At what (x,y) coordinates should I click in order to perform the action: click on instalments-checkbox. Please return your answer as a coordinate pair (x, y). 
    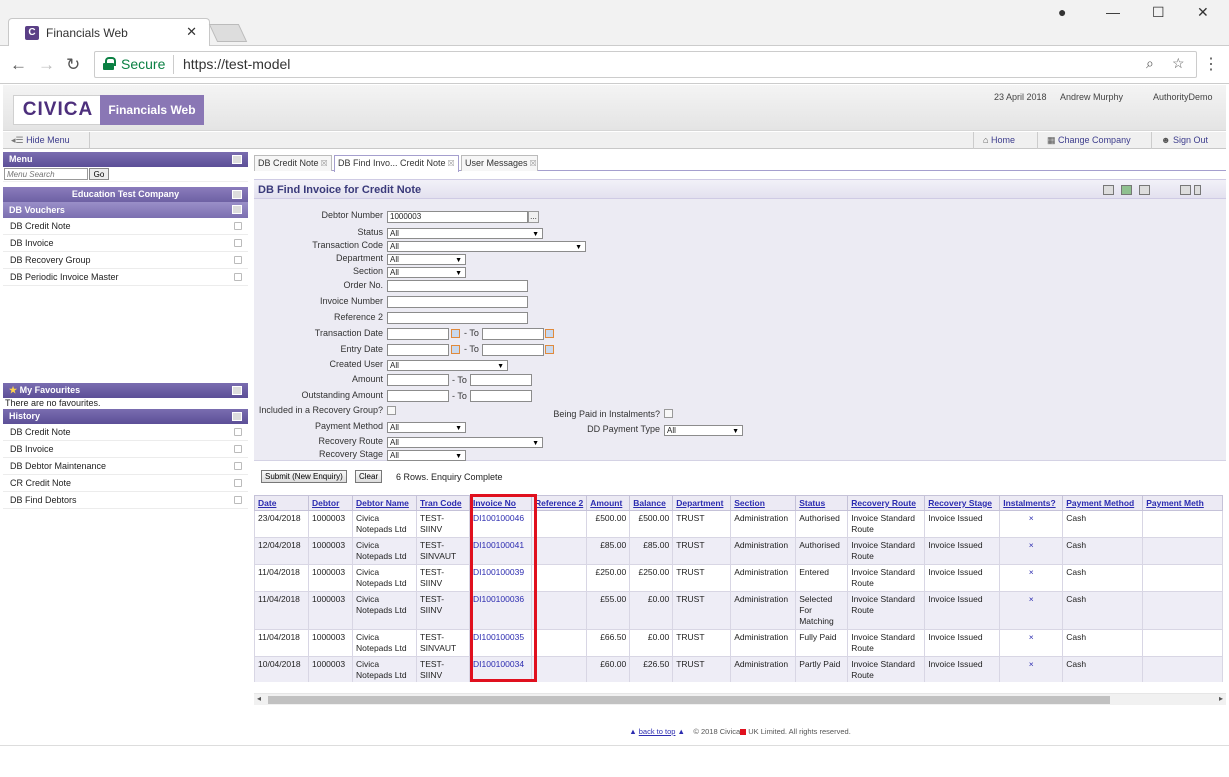
    Looking at the image, I should click on (668, 413).